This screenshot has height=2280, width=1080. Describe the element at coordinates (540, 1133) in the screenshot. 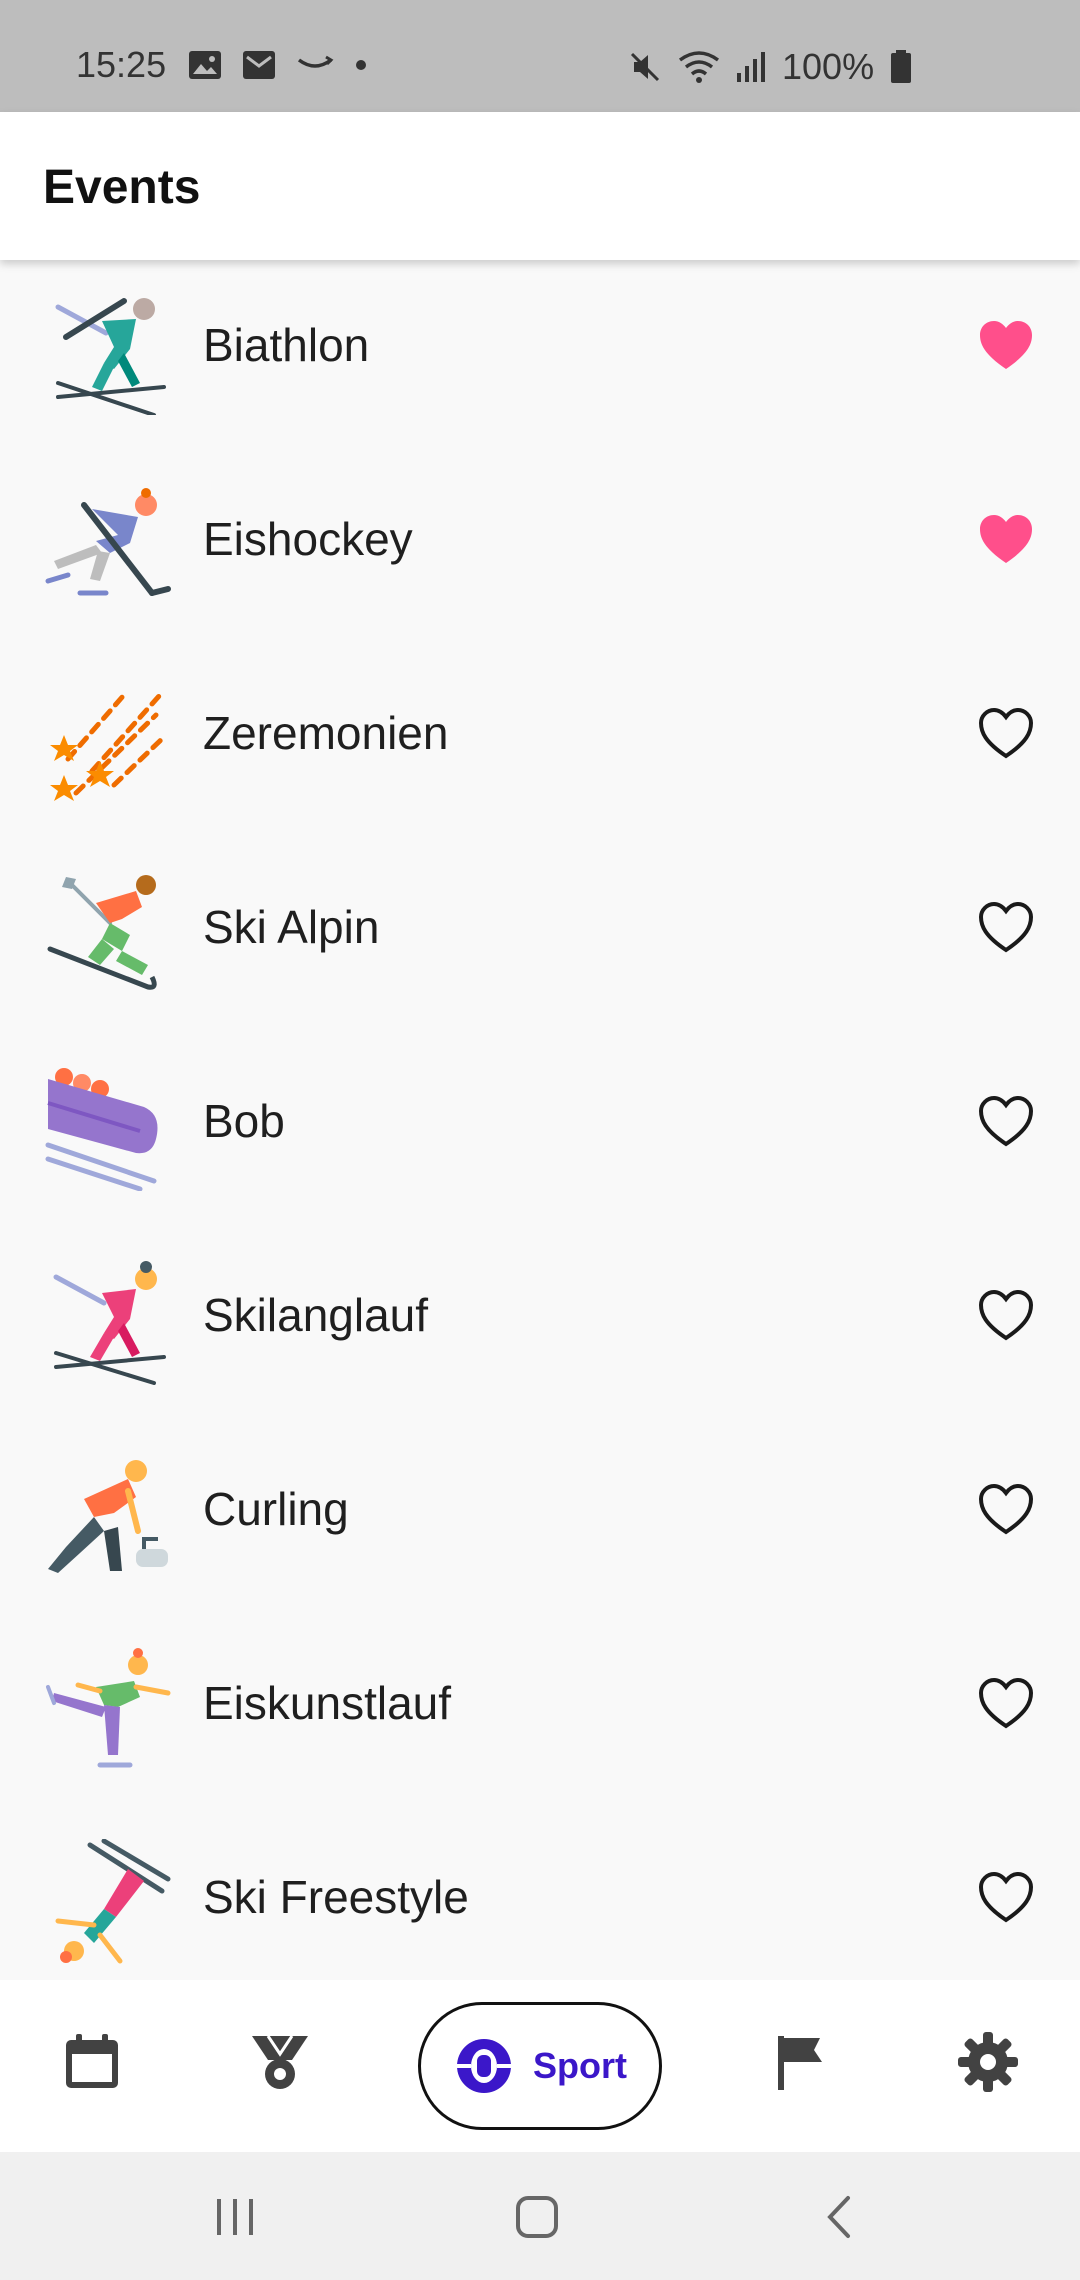

I see `list-item-bob: Bob` at that location.